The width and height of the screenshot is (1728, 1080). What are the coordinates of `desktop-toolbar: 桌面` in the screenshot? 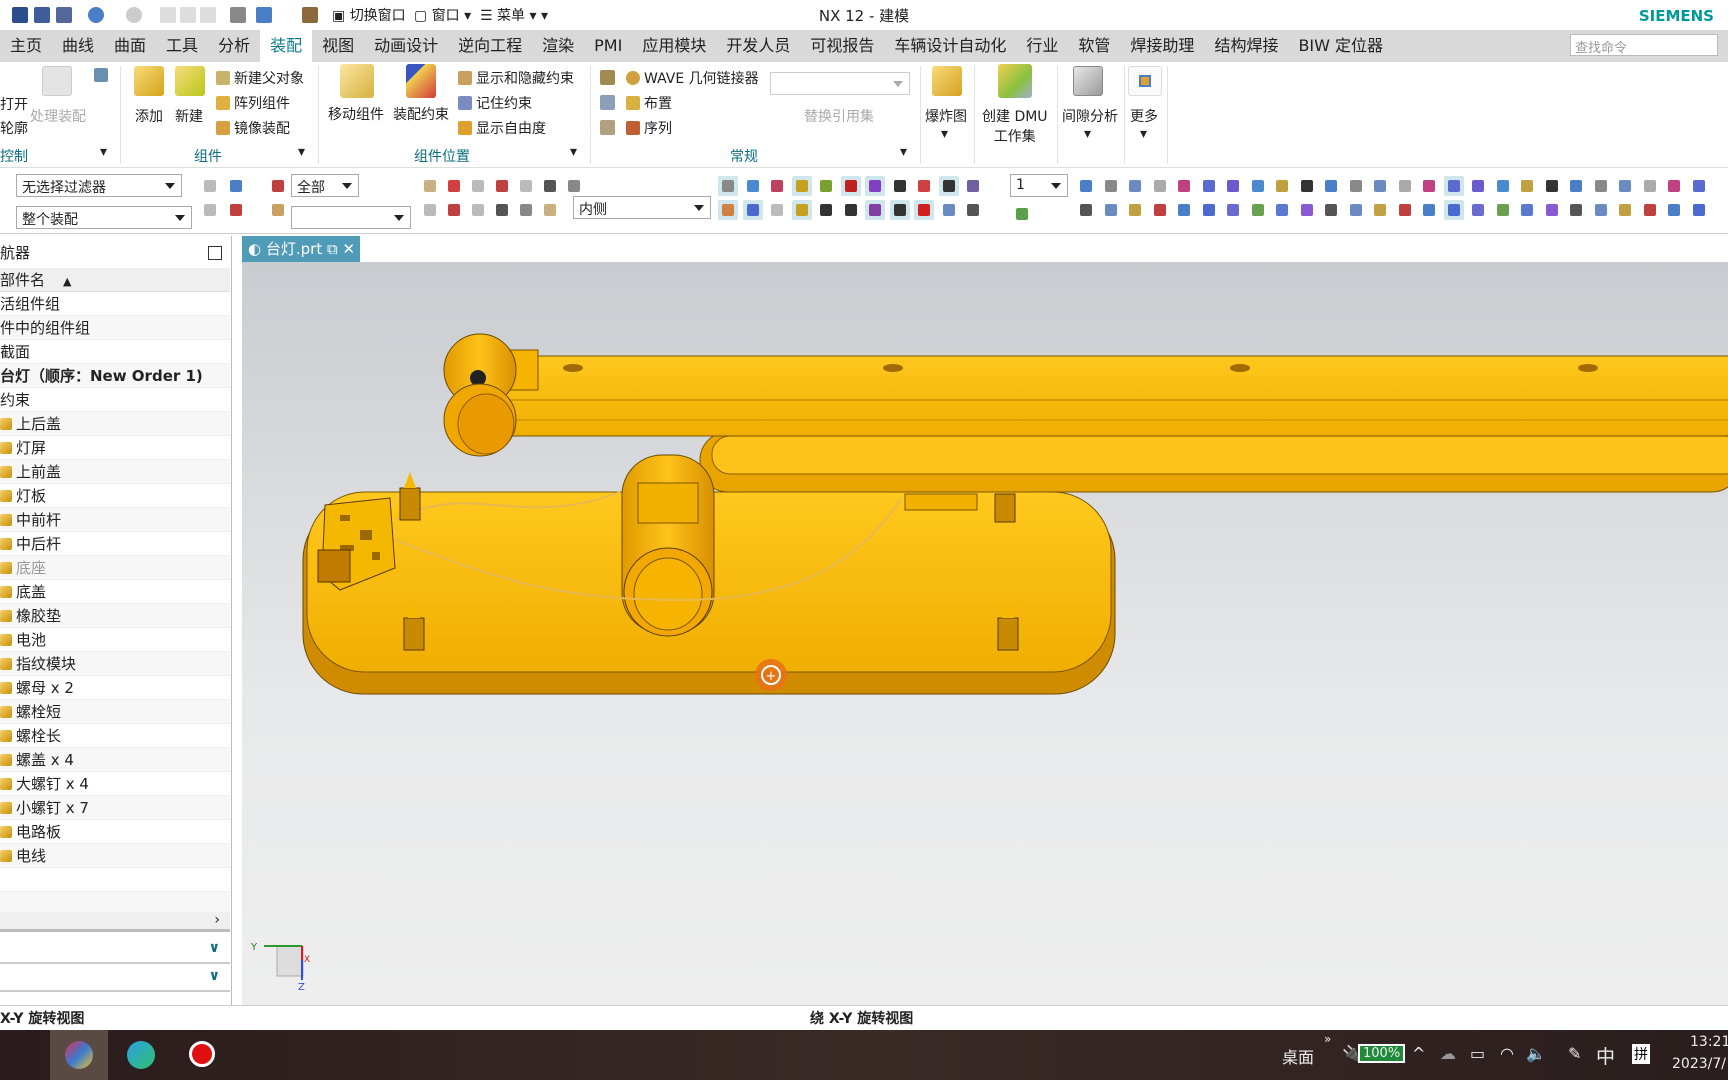 It's located at (1298, 1056).